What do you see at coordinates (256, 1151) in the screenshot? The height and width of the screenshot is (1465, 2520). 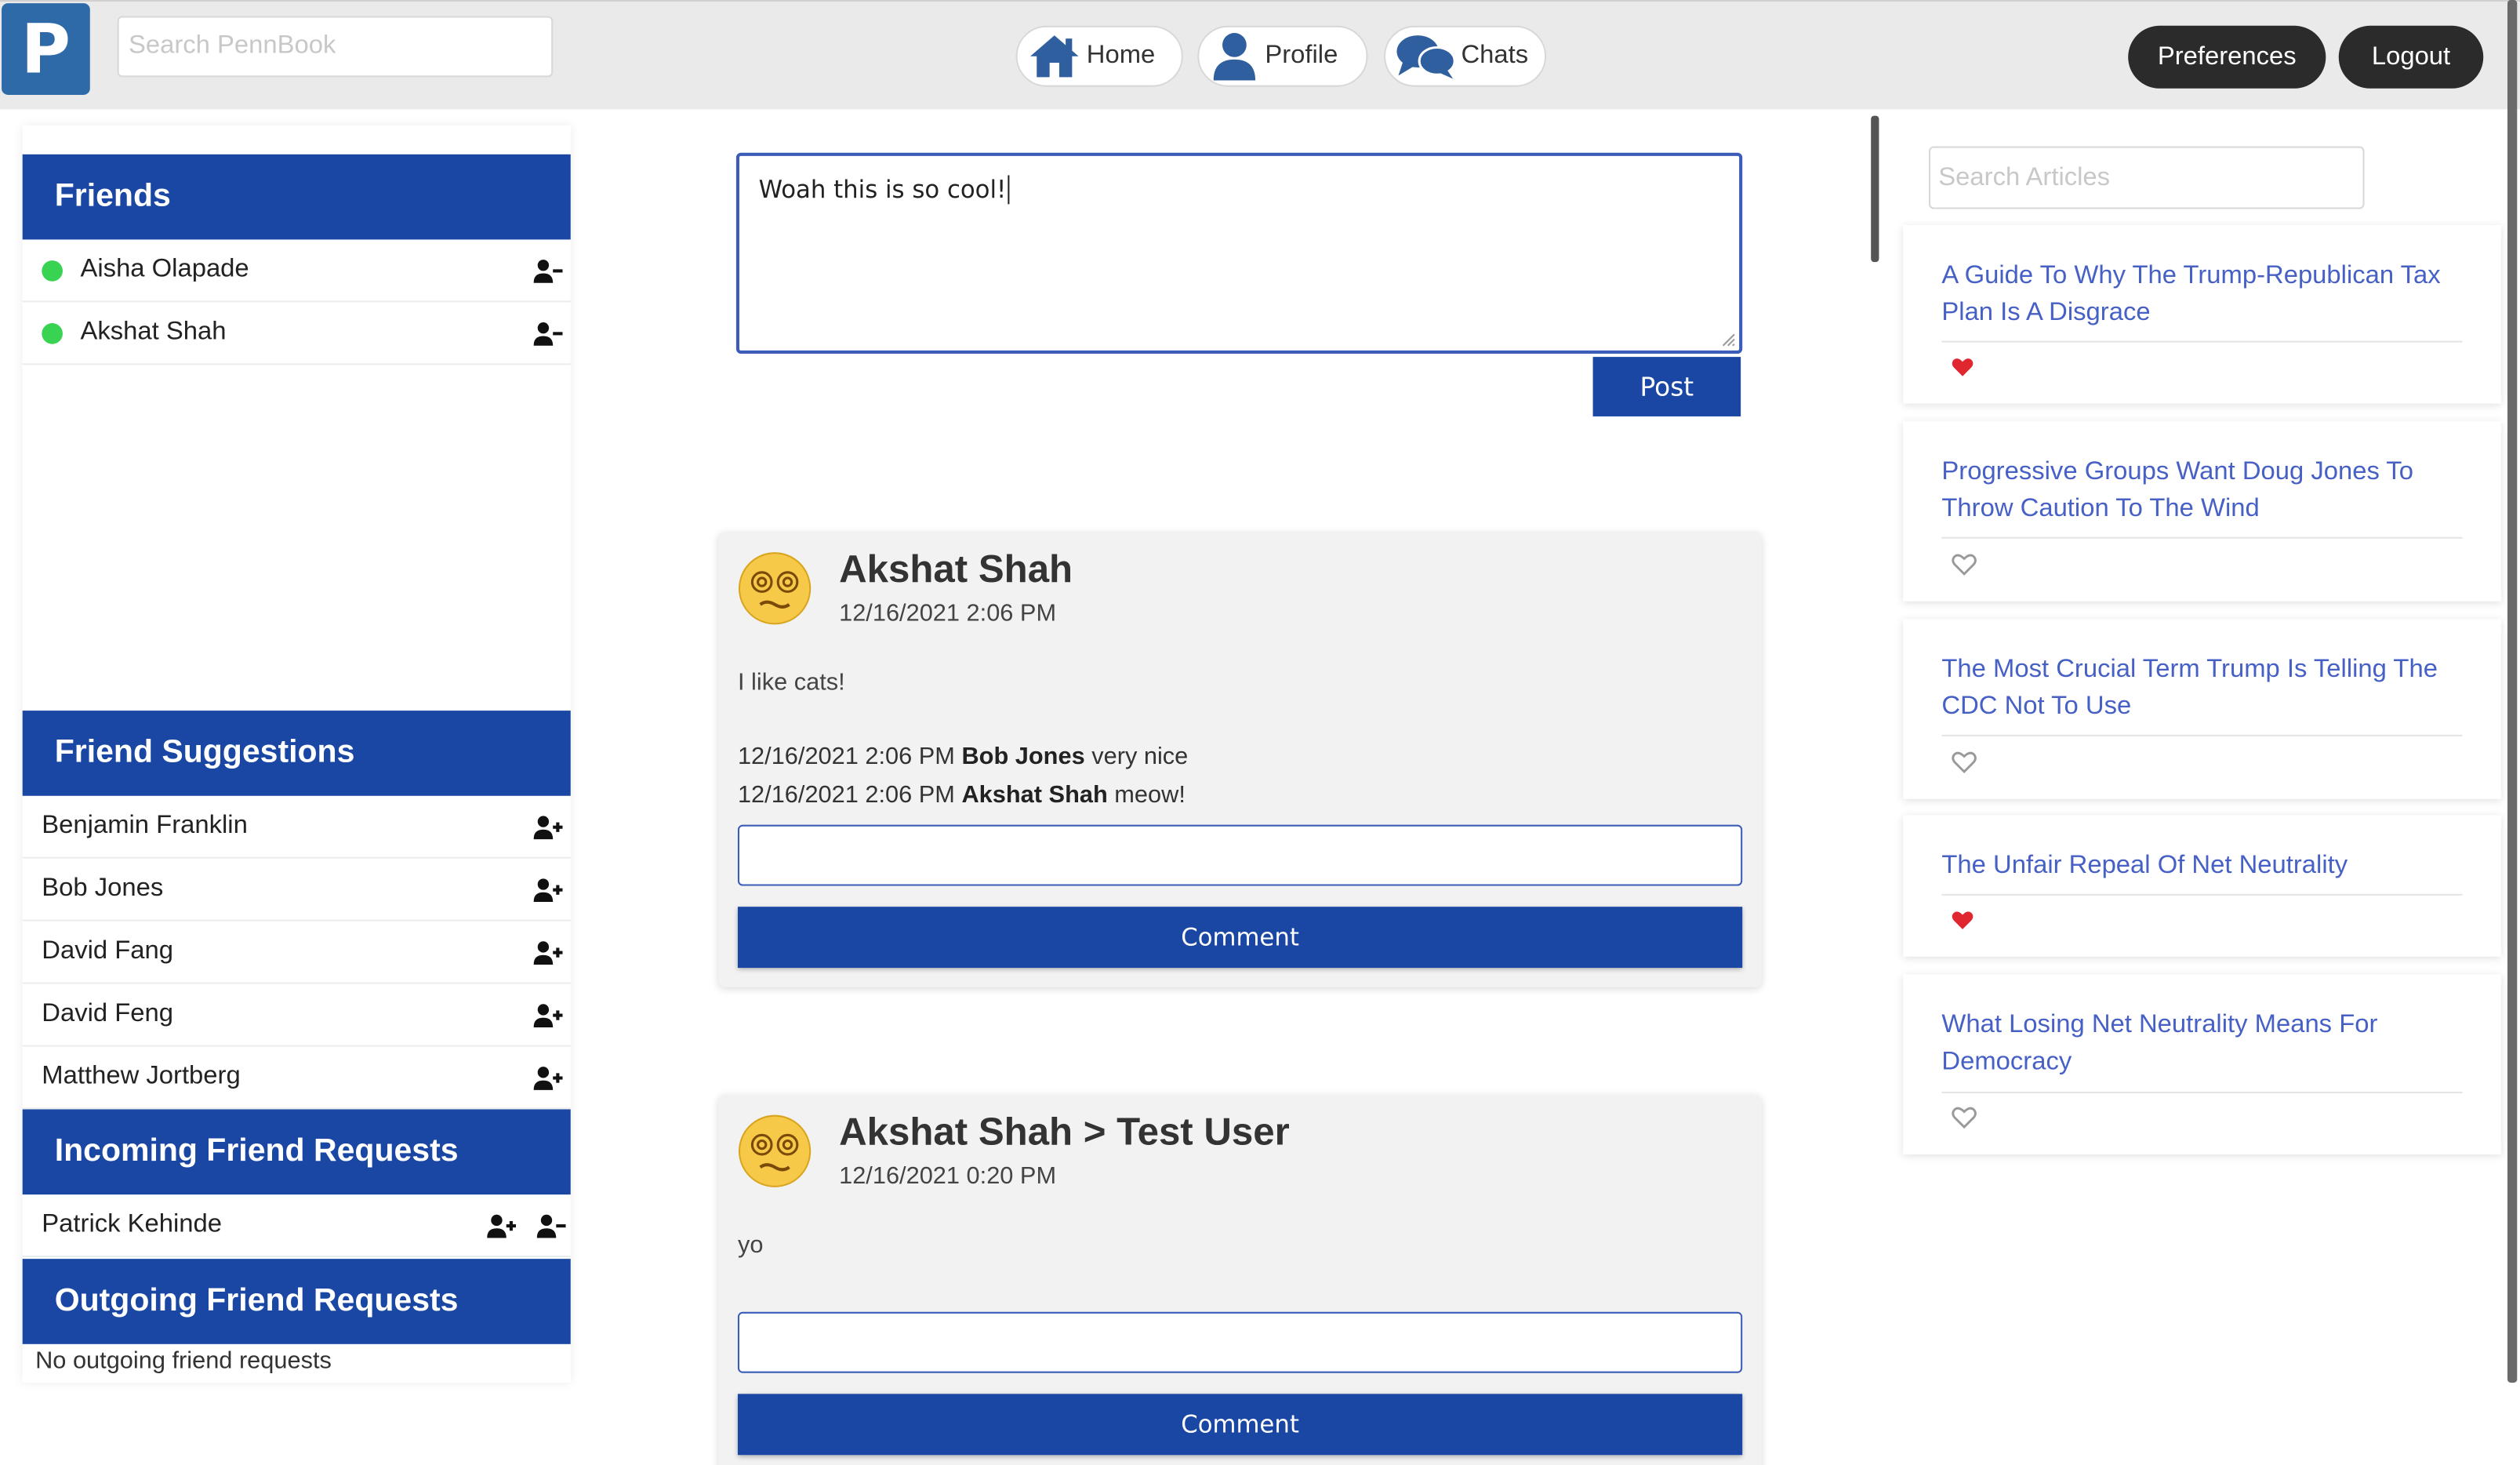 I see `incoming-requests-title: Incoming Friend Requests` at bounding box center [256, 1151].